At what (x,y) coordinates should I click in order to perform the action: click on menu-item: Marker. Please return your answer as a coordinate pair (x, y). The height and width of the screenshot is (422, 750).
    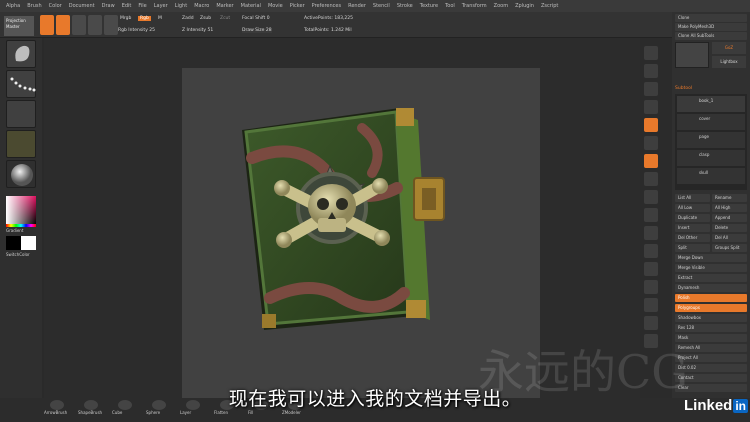
    Looking at the image, I should click on (224, 6).